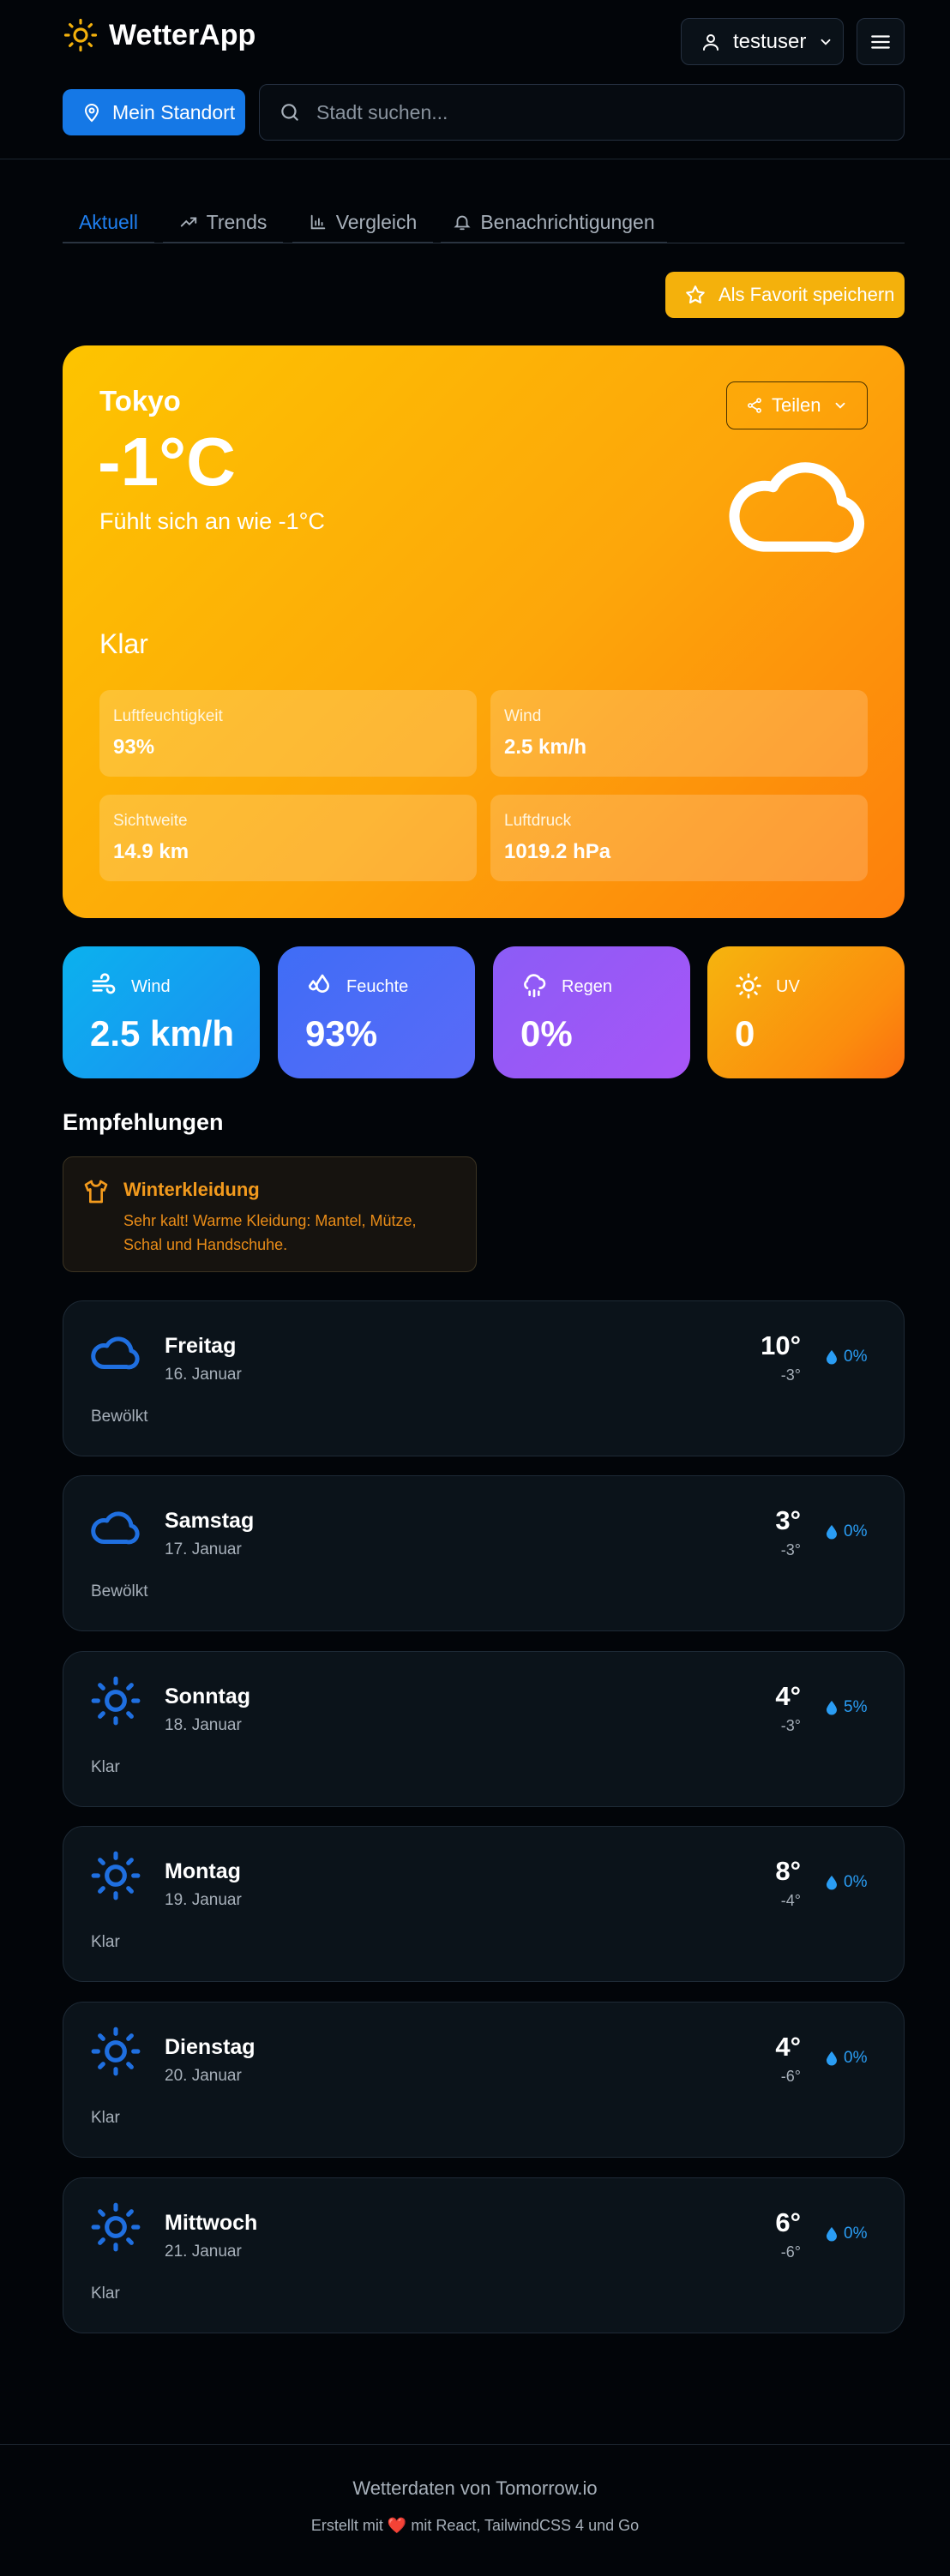 This screenshot has height=2576, width=950. I want to click on forecast-day-name: Dienstag, so click(210, 2047).